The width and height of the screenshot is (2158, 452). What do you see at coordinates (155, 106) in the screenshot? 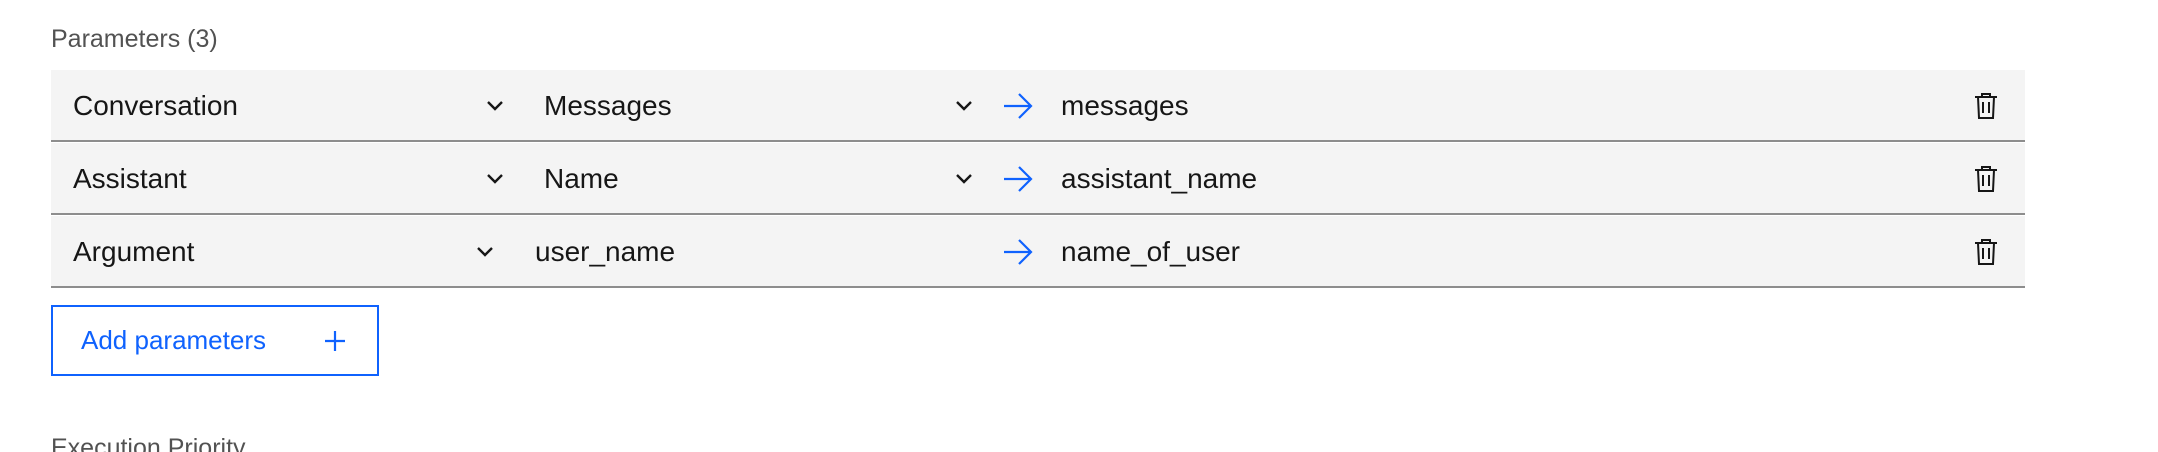
I see `source-select: Conversation` at bounding box center [155, 106].